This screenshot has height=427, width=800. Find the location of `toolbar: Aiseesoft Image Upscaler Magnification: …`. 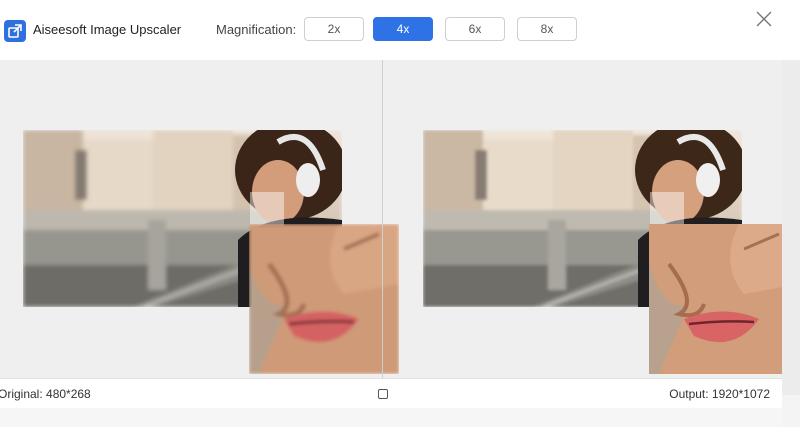

toolbar: Aiseesoft Image Upscaler Magnification: … is located at coordinates (391, 30).